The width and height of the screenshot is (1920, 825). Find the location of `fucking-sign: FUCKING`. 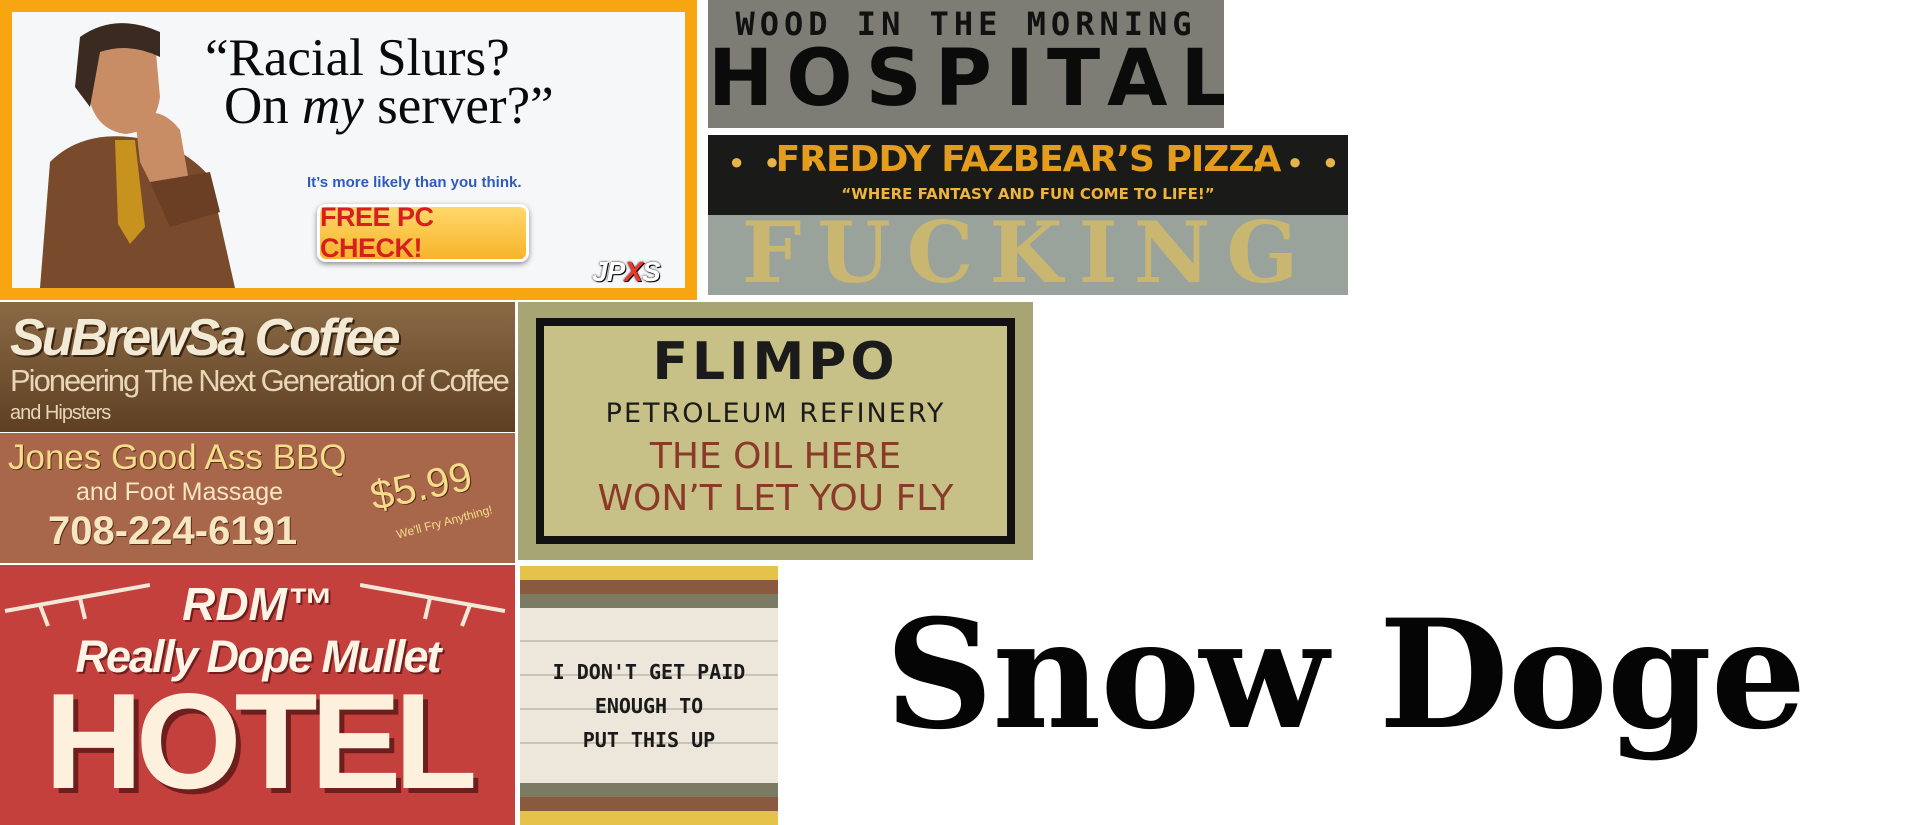

fucking-sign: FUCKING is located at coordinates (1028, 255).